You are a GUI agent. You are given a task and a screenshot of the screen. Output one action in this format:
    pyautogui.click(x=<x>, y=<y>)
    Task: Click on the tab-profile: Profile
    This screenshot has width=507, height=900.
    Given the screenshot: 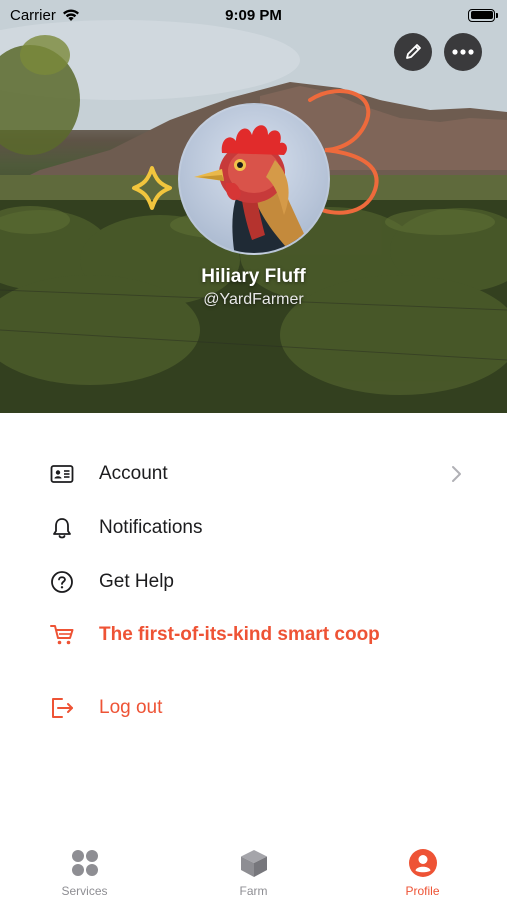 What is the action you would take?
    pyautogui.click(x=422, y=865)
    